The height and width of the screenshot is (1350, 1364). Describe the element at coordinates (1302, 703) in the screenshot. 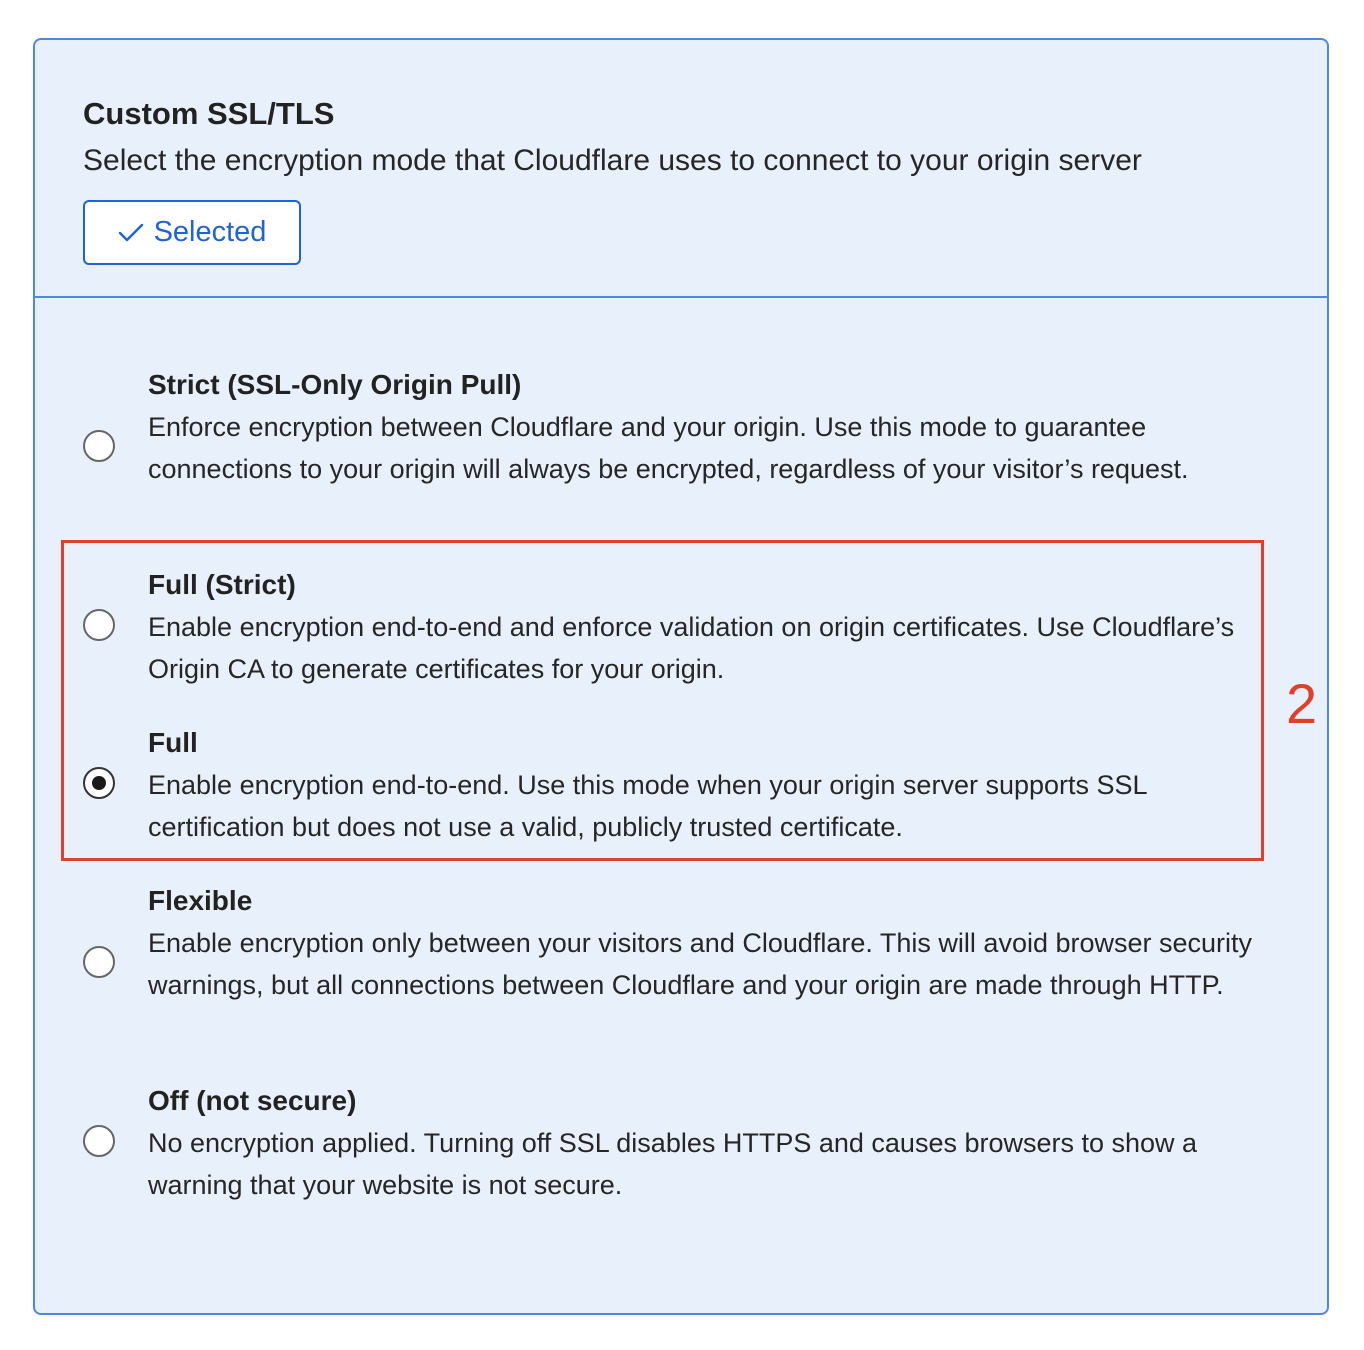

I see `annotation-number: 2` at that location.